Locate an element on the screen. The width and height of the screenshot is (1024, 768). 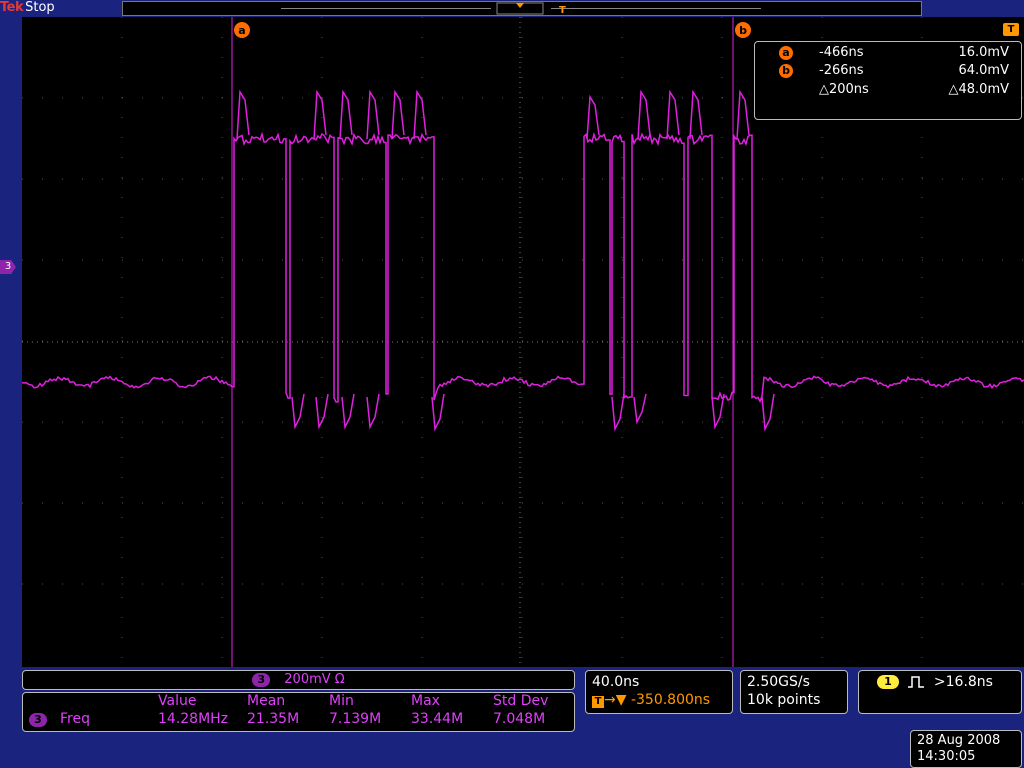
meas-header-min: Min is located at coordinates (341, 701).